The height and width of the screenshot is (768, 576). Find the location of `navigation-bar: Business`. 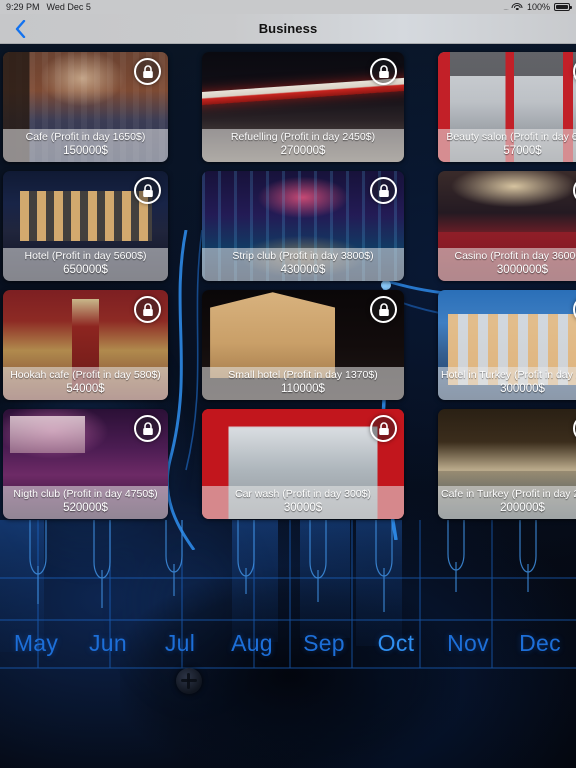

navigation-bar: Business is located at coordinates (288, 29).